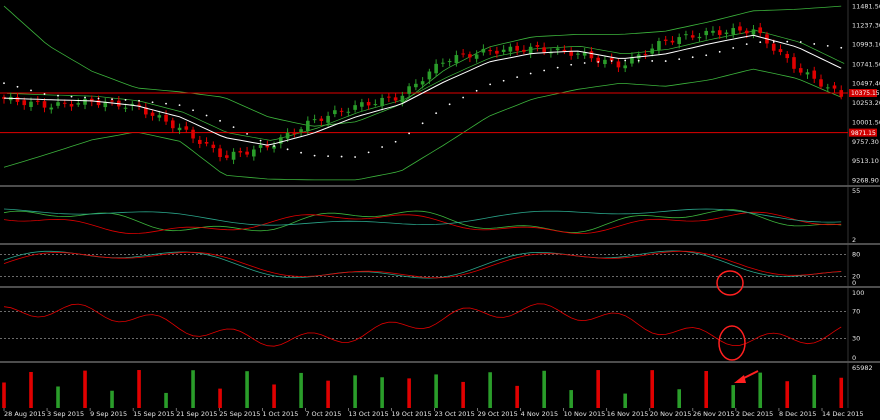  I want to click on stochastic-axis-bottom: 0, so click(854, 283).